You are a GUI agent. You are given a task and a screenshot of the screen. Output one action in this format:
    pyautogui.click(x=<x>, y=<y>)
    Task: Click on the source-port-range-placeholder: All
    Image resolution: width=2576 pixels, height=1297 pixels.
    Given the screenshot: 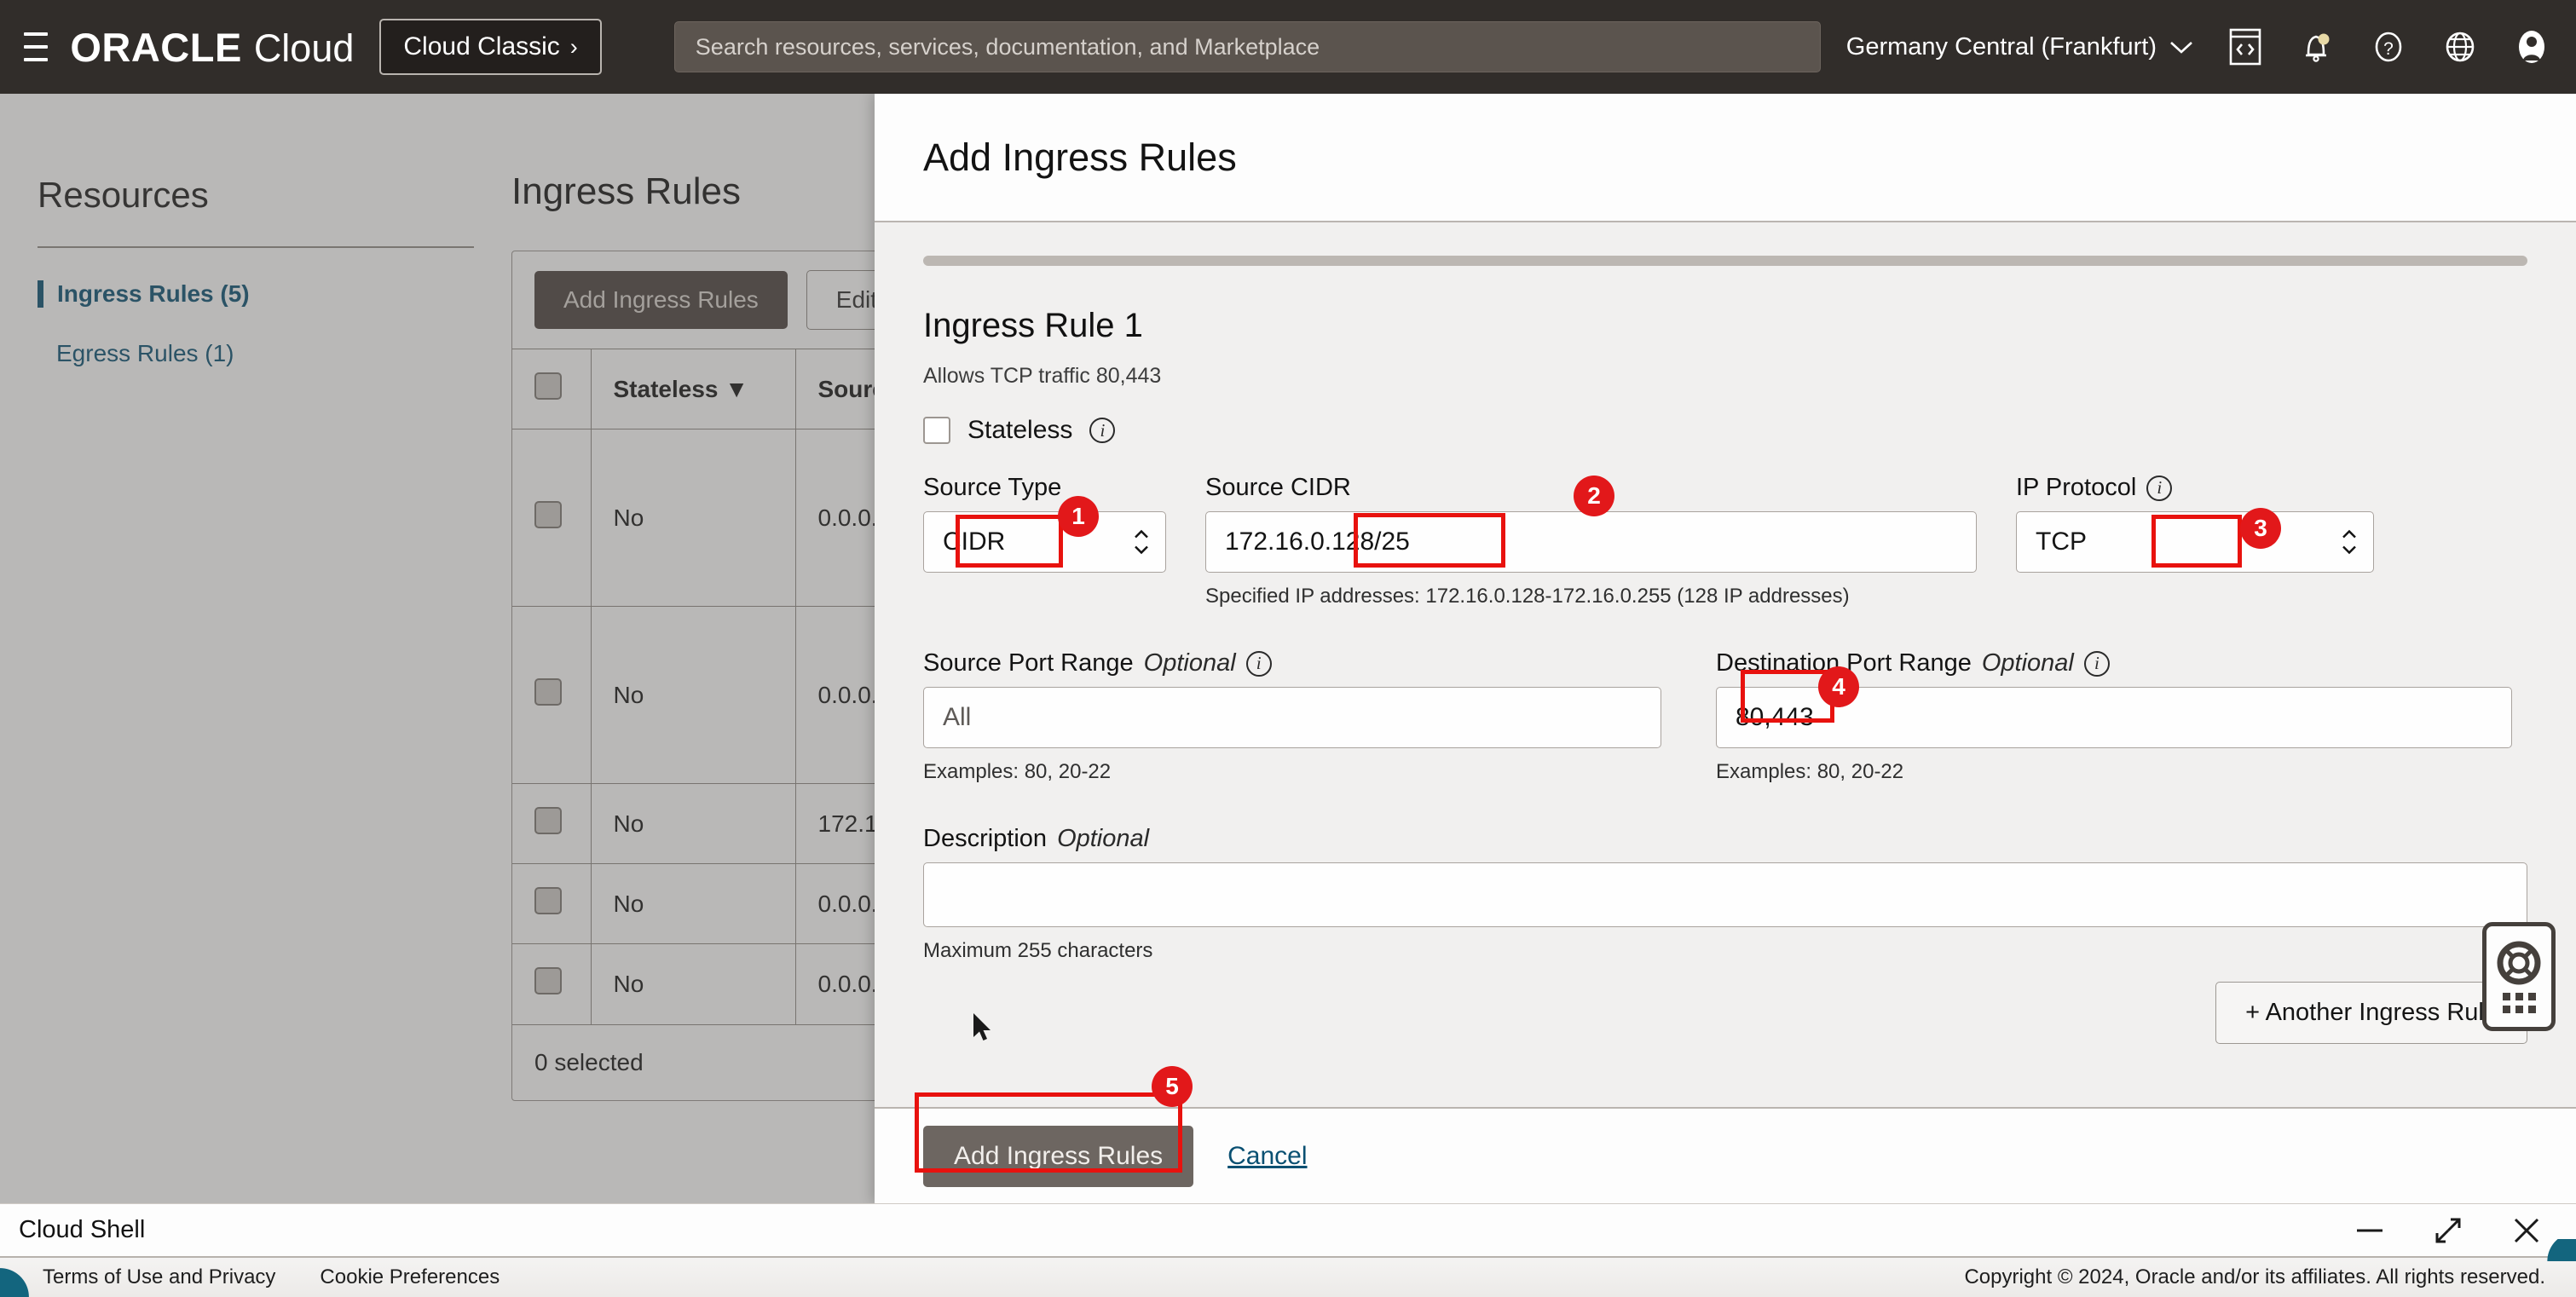 What is the action you would take?
    pyautogui.click(x=957, y=717)
    